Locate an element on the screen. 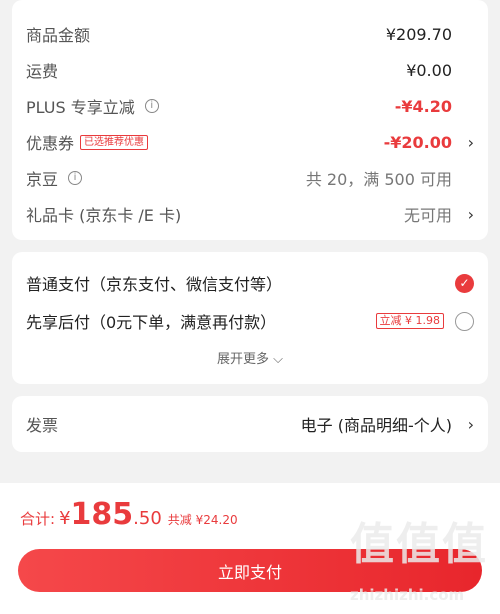 The height and width of the screenshot is (614, 500). total-label: 合计: is located at coordinates (38, 519).